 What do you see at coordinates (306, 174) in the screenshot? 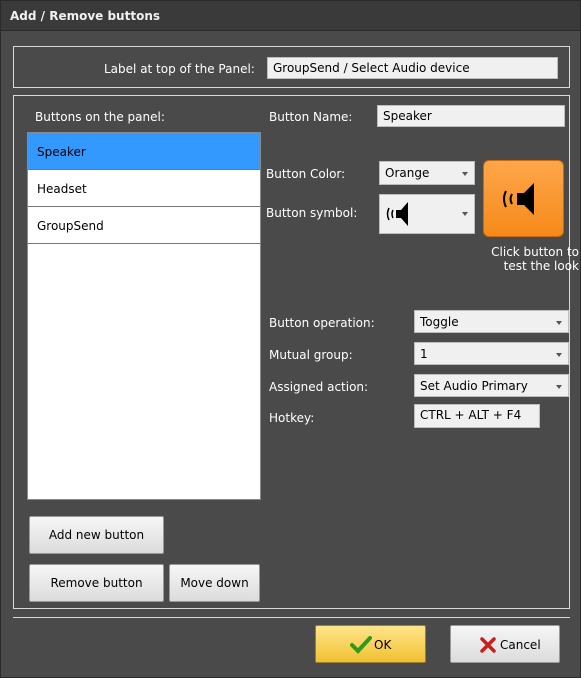
I see `button-color-label: Button Color:` at bounding box center [306, 174].